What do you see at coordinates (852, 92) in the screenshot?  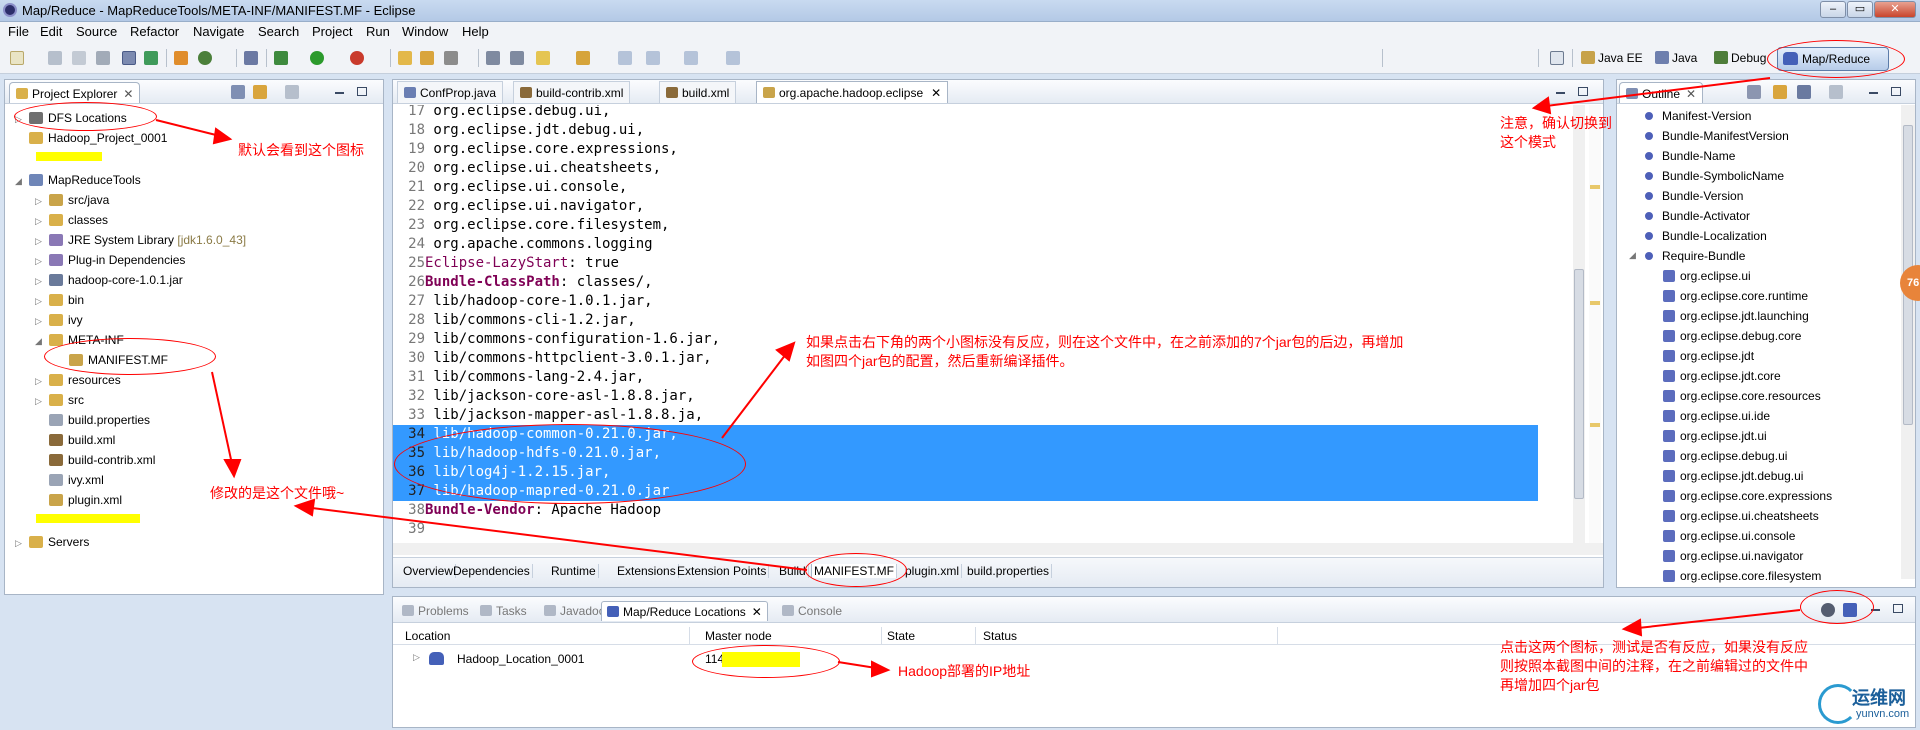 I see `tab-manifest-editor: org.apache.hadoop.eclipse ✕` at bounding box center [852, 92].